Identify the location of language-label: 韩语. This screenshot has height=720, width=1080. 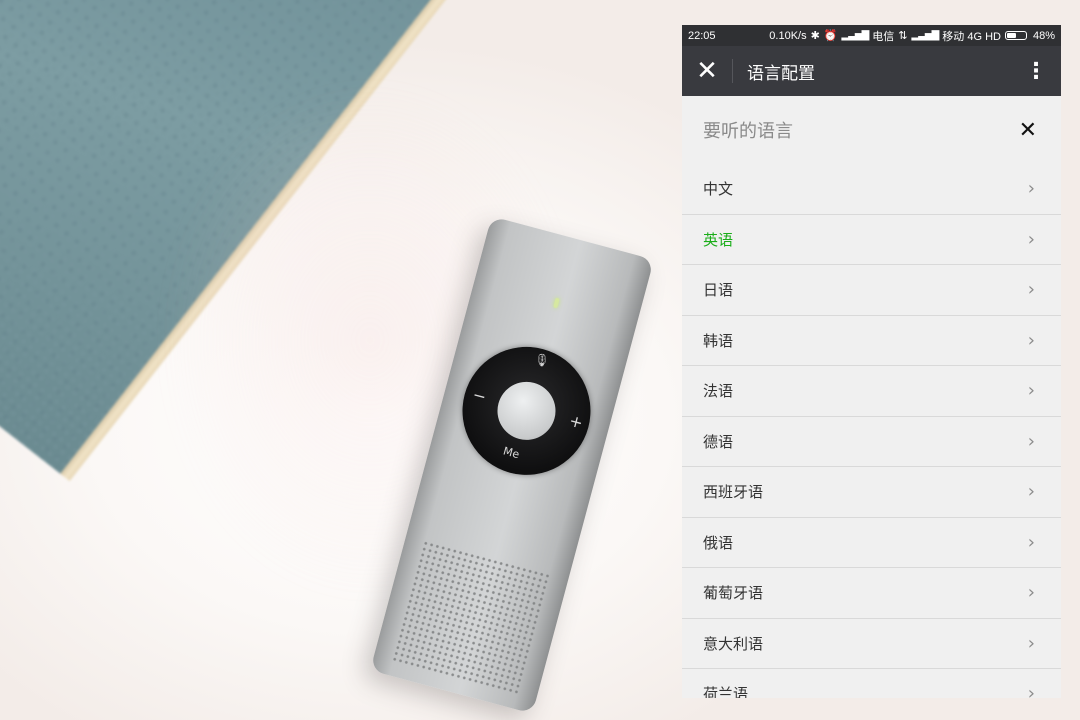
(718, 340).